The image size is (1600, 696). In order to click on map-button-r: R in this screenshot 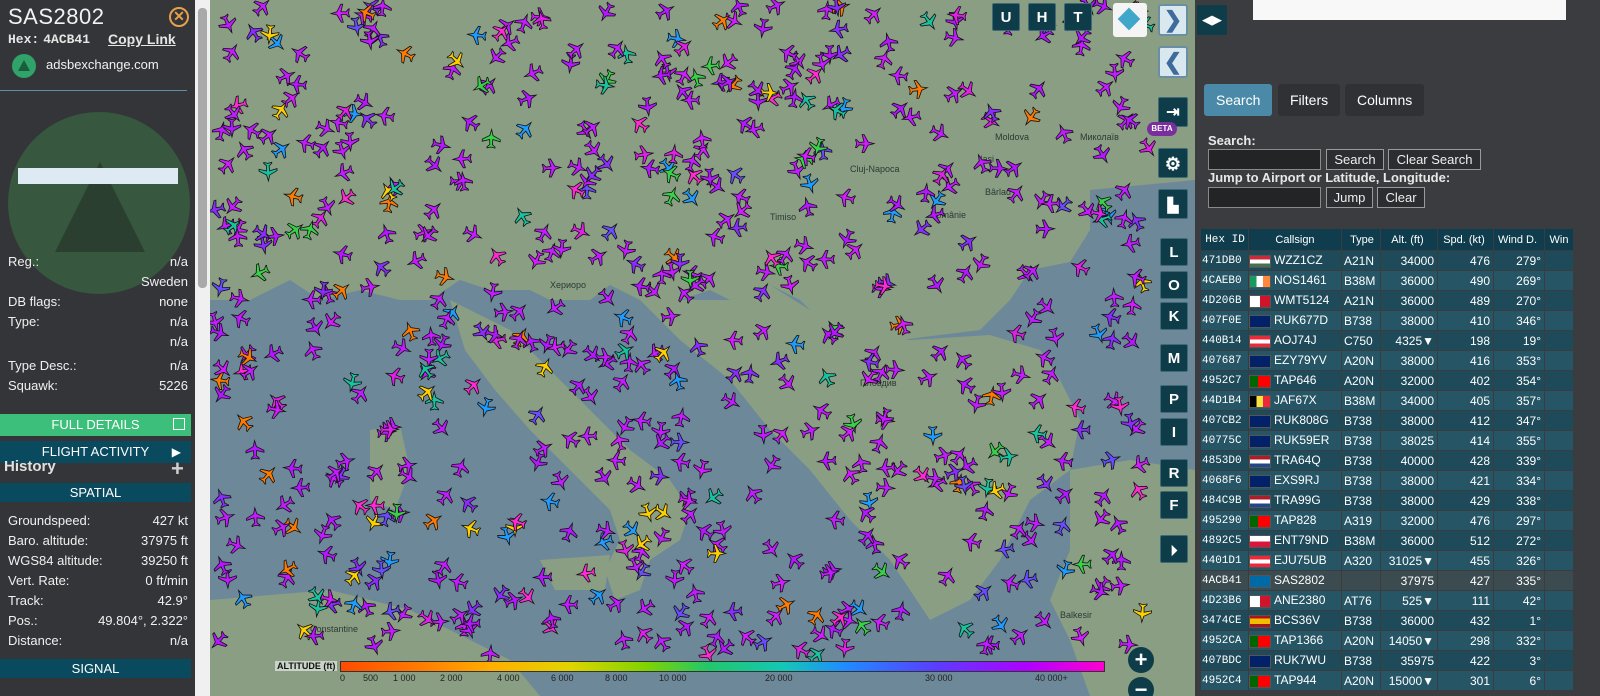, I will do `click(1174, 473)`.